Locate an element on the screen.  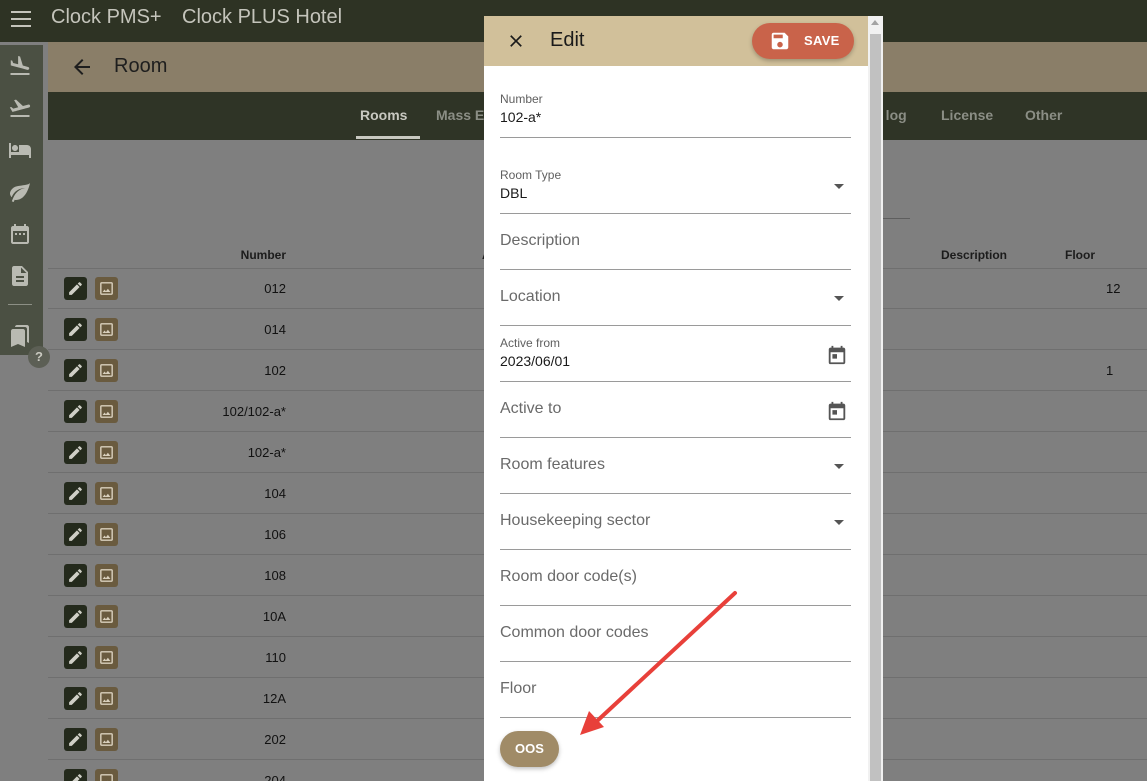
scroll-up-icon is located at coordinates (875, 22).